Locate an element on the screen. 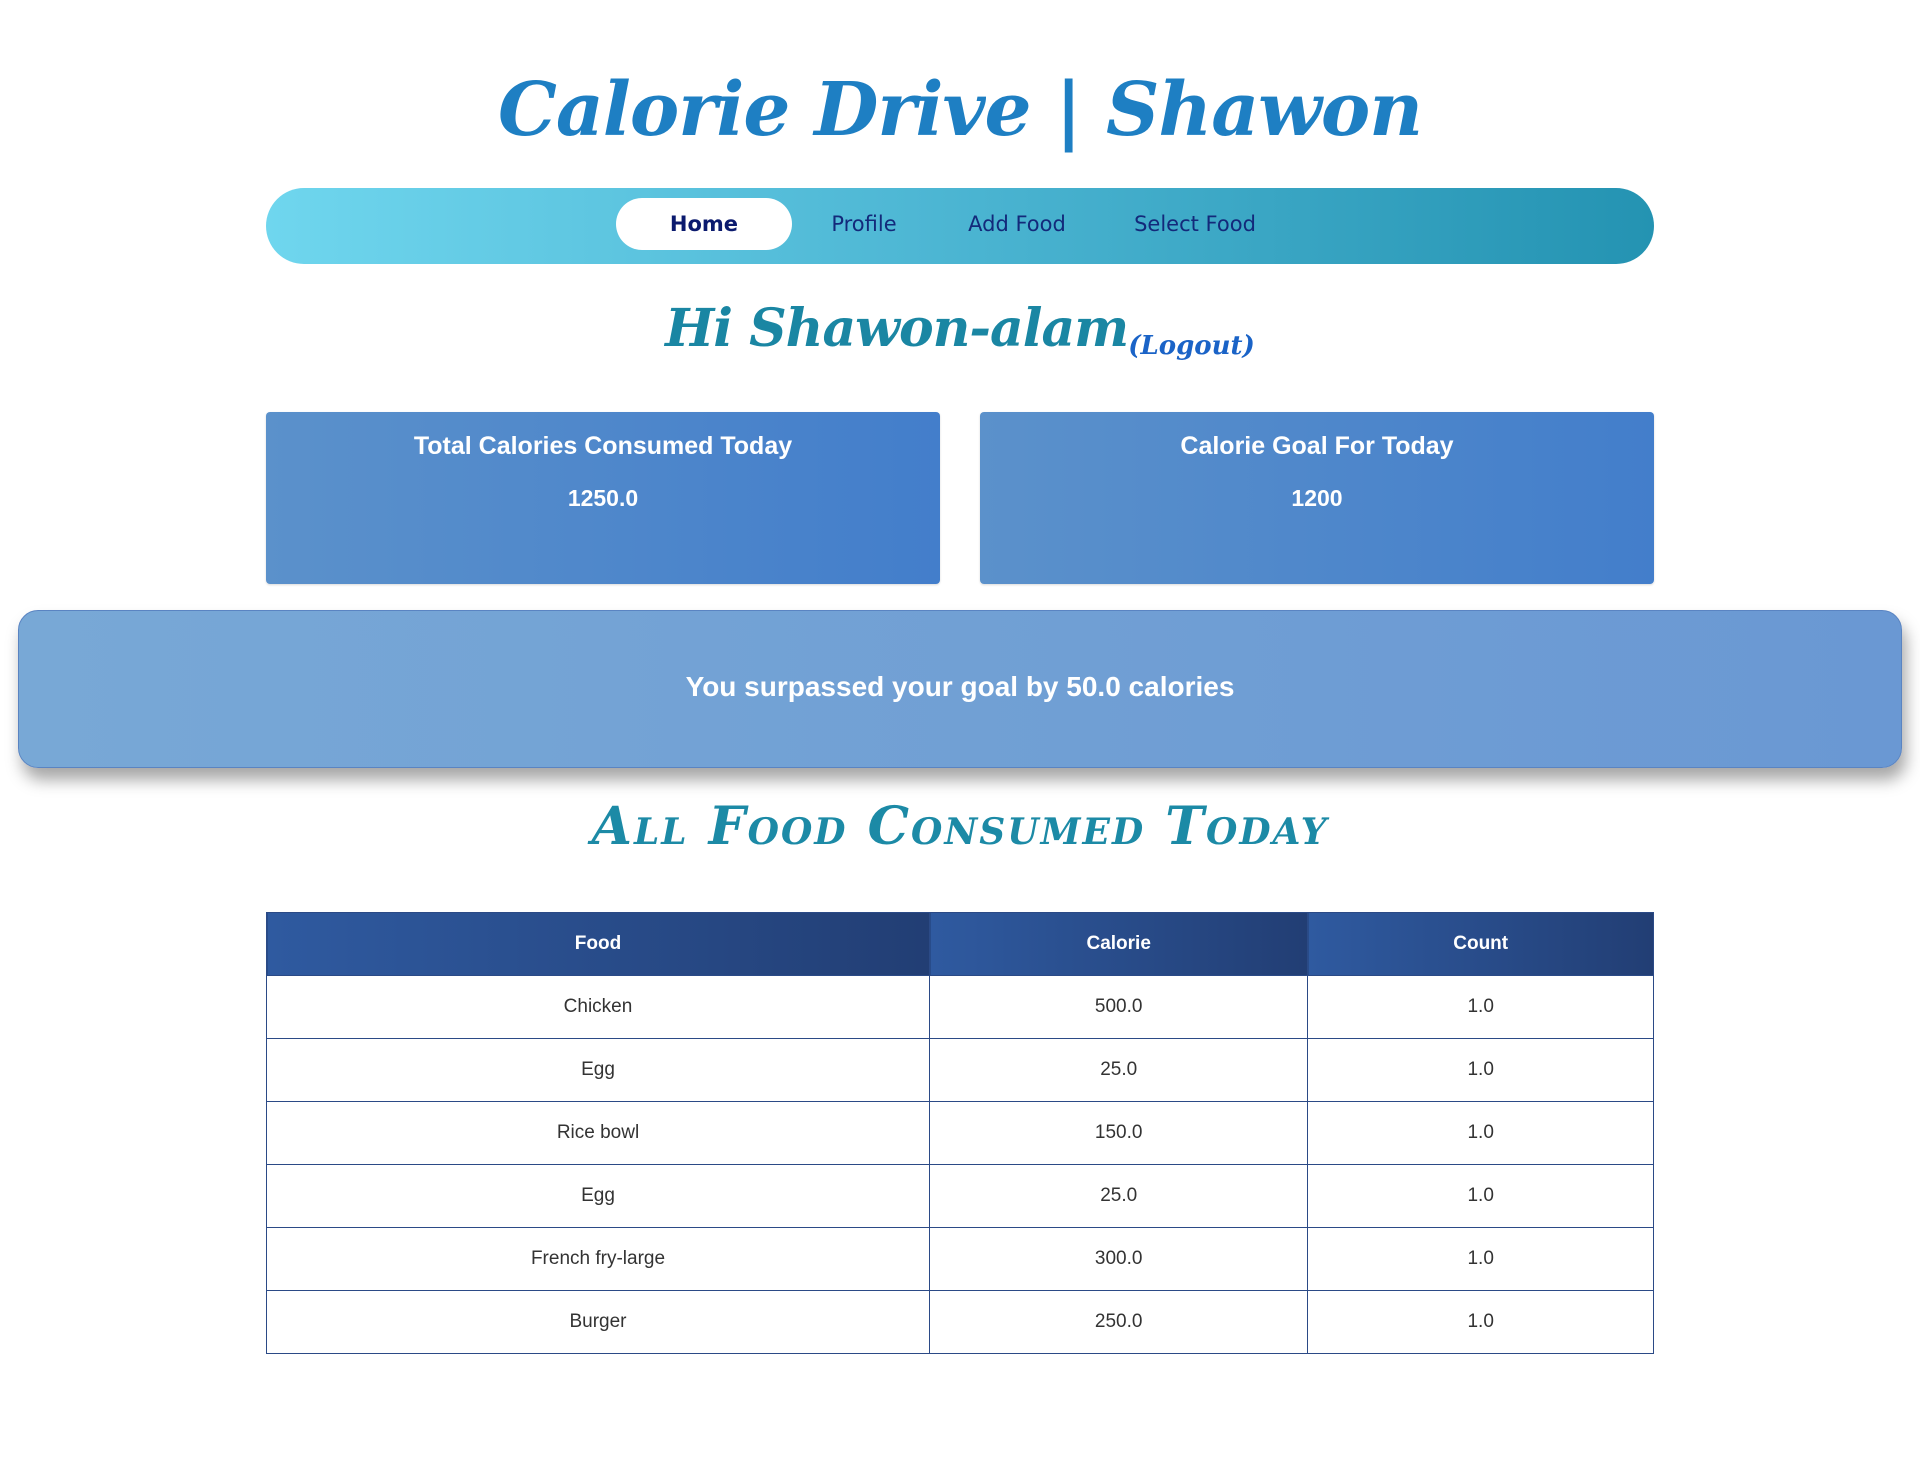  greeting: Hi Shawon-alam(Logout) is located at coordinates (960, 329).